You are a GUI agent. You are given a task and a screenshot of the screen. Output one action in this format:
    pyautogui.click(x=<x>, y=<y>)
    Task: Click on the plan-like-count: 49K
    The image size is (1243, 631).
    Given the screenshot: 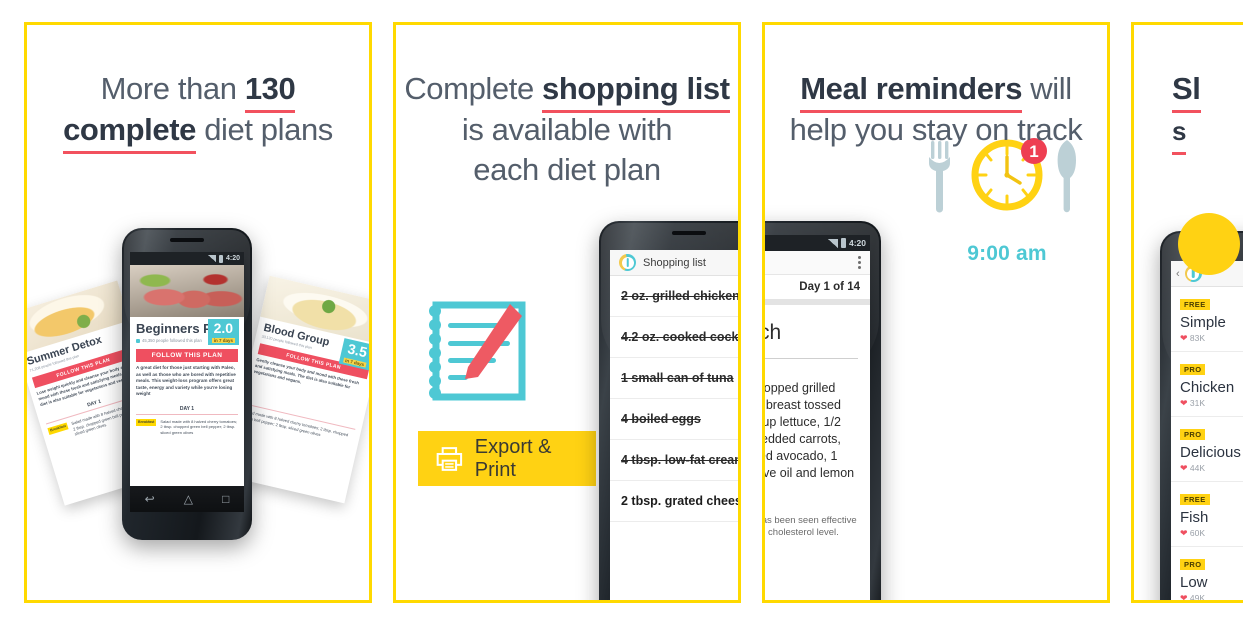 What is the action you would take?
    pyautogui.click(x=1197, y=596)
    